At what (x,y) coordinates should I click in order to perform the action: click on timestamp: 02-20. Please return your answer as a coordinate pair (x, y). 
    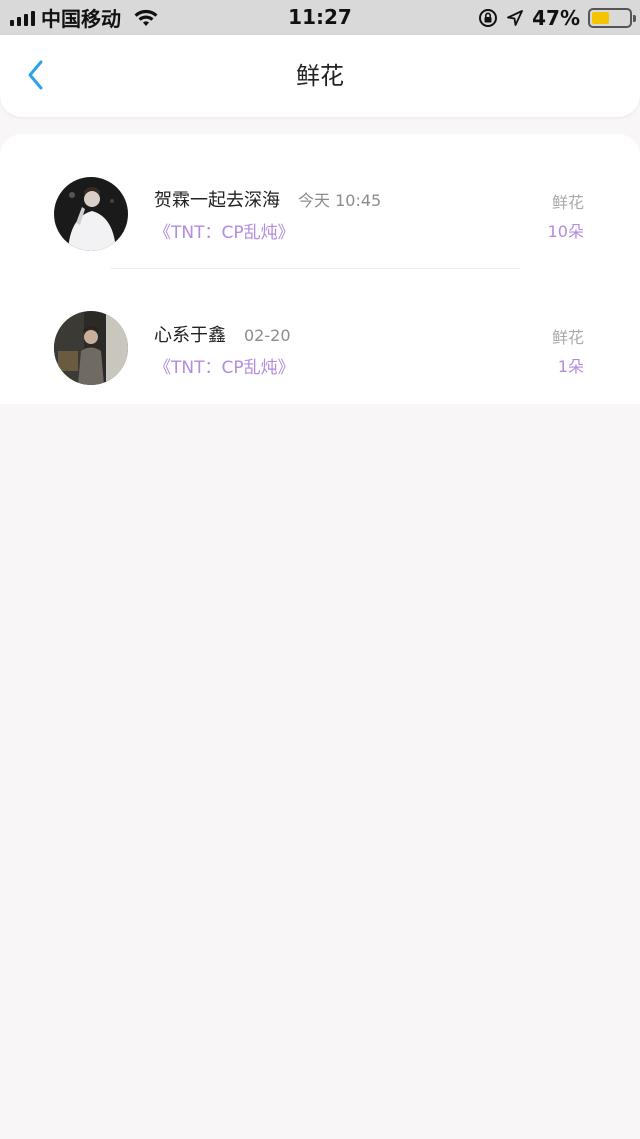
    Looking at the image, I should click on (267, 335).